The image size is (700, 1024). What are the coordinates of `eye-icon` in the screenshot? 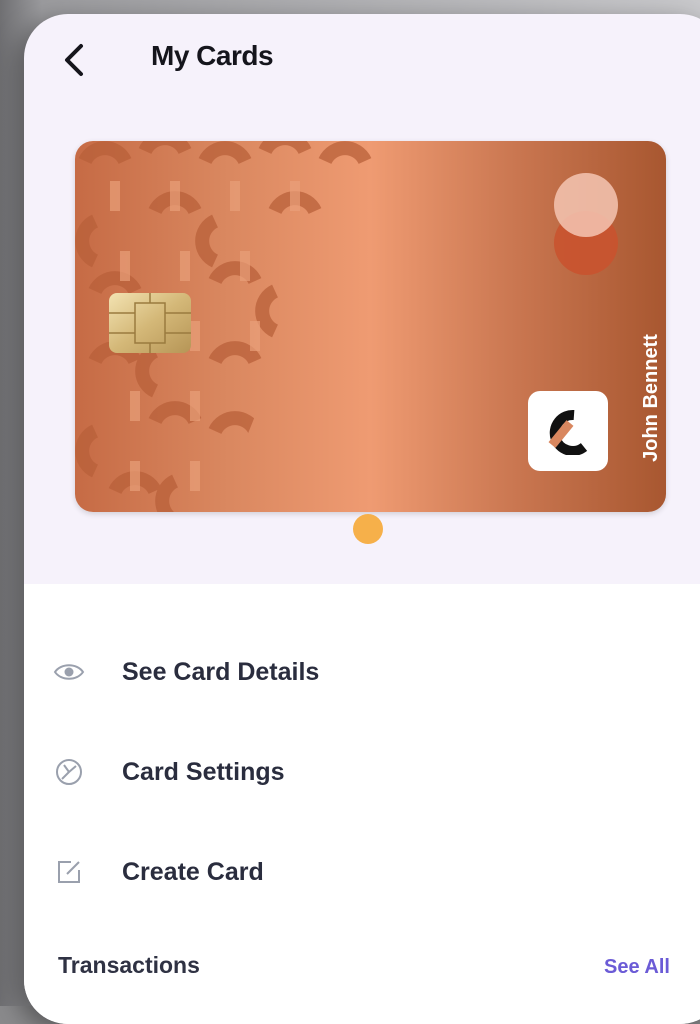 It's located at (69, 672).